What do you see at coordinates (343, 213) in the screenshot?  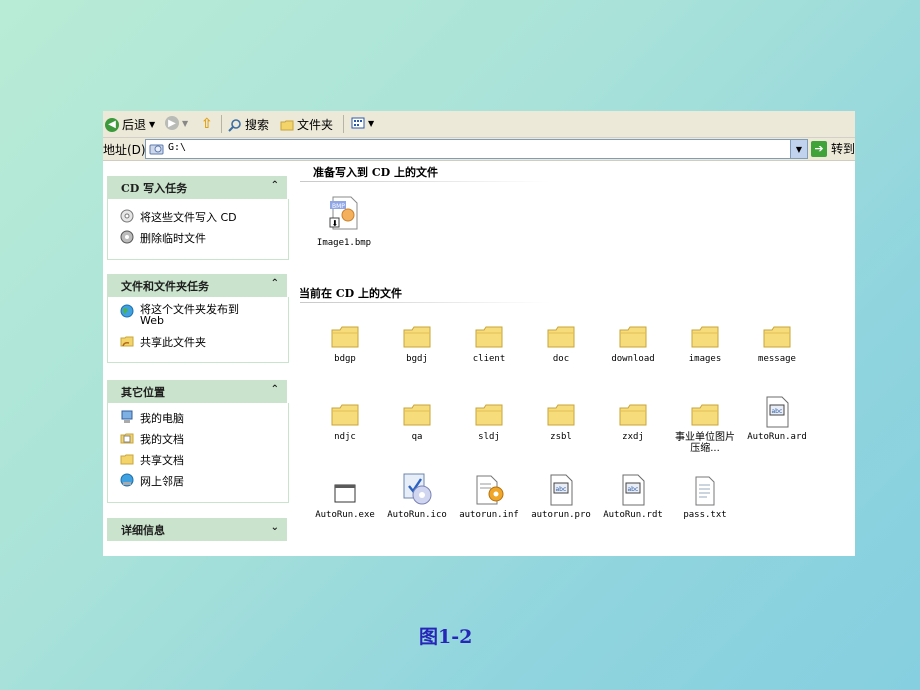 I see `bmp-file-icon: BMP ⬇` at bounding box center [343, 213].